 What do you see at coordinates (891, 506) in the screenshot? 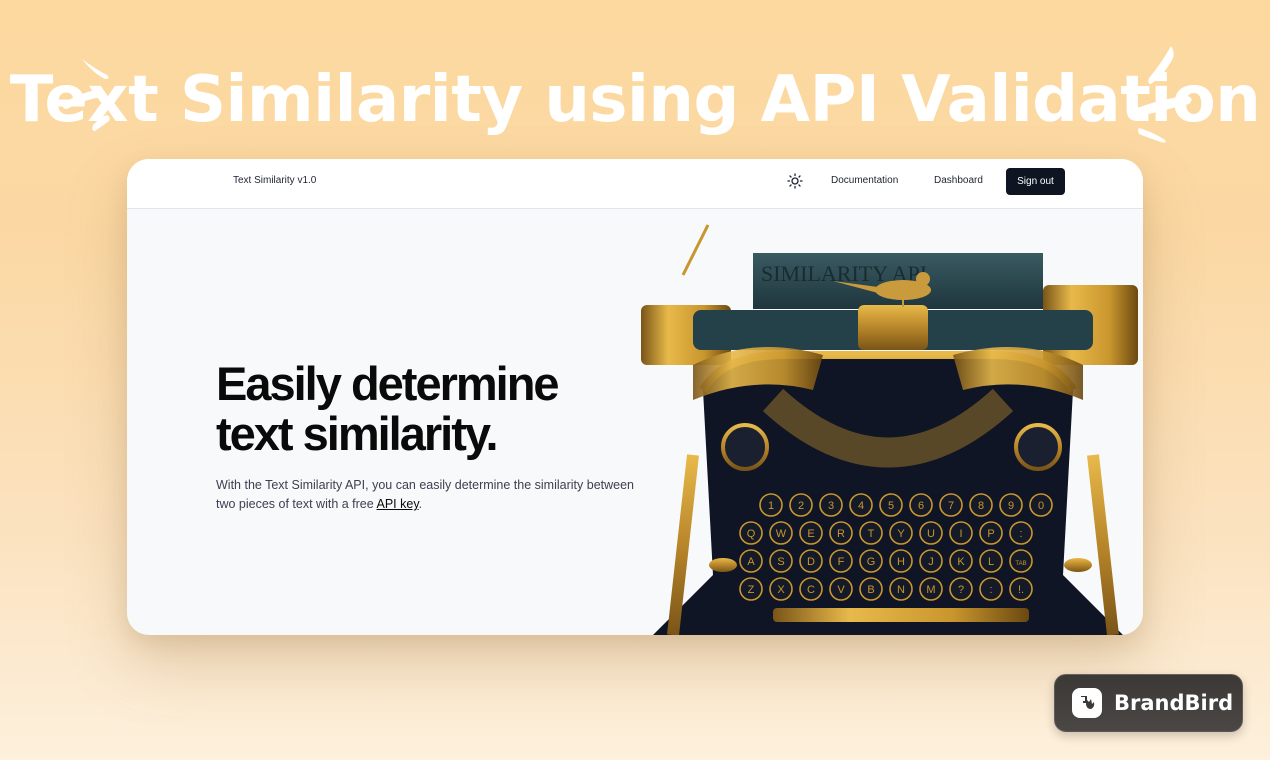
I see `typewriter-key-label: 5` at bounding box center [891, 506].